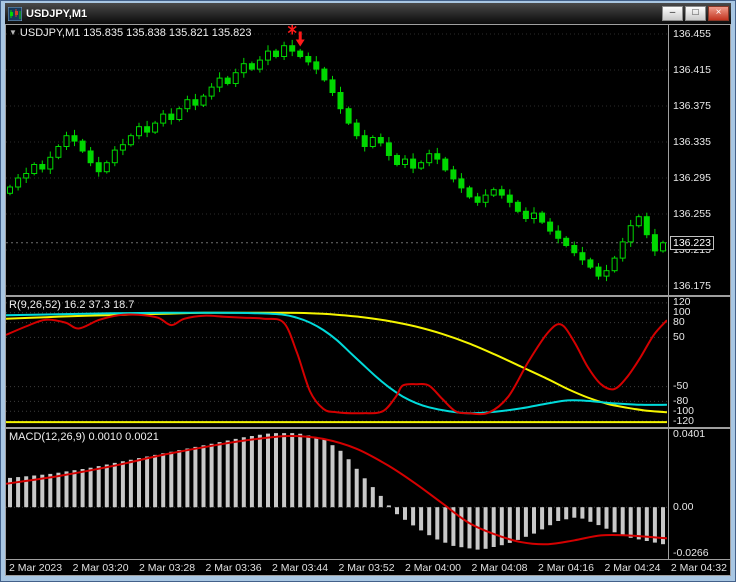 The image size is (736, 582). What do you see at coordinates (699, 362) in the screenshot?
I see `oscillator-scale: 120 100 80 50 -50 -80 -100 -120` at bounding box center [699, 362].